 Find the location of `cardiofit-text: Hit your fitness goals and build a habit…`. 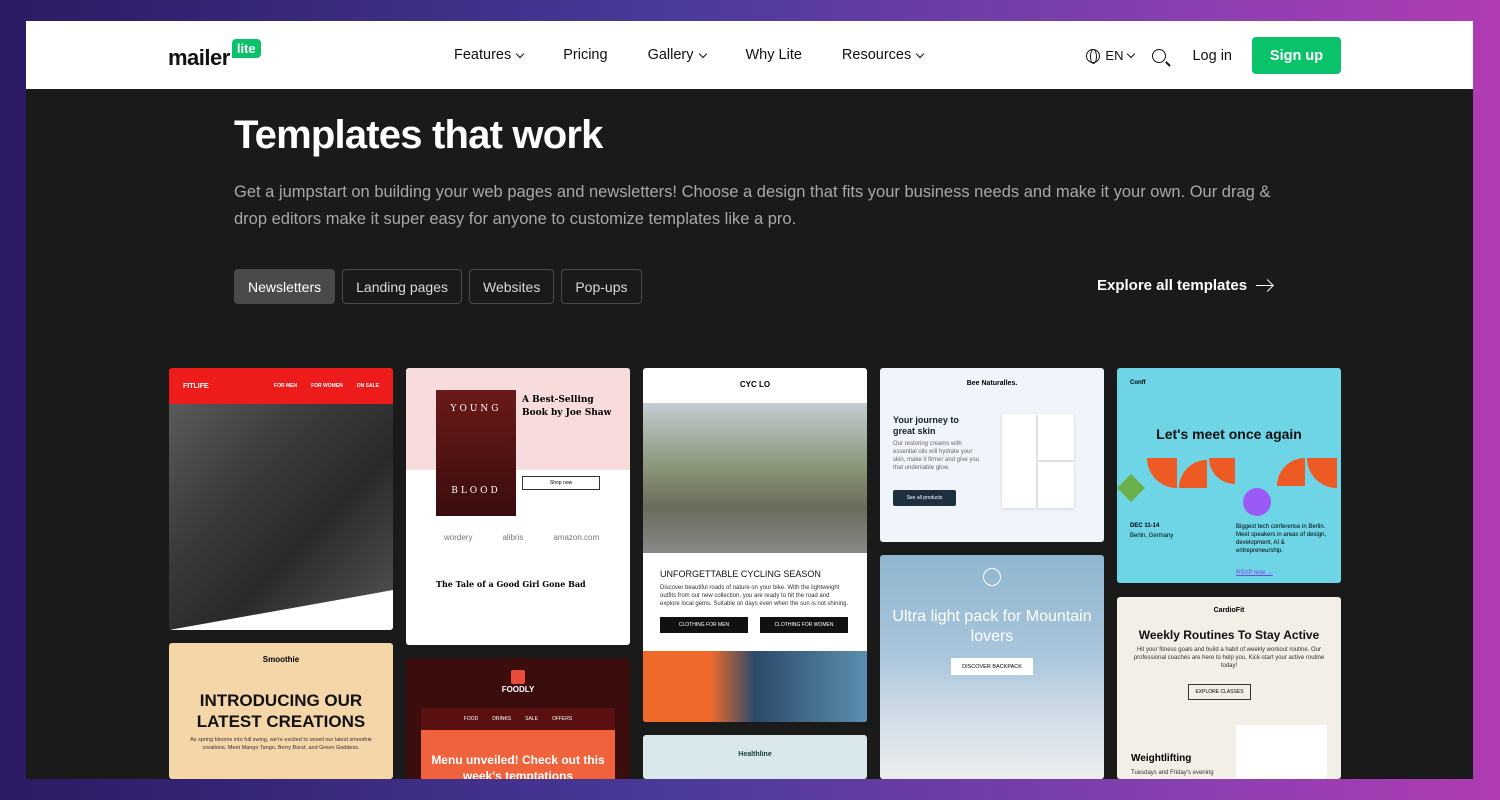

cardiofit-text: Hit your fitness goals and build a habit… is located at coordinates (1229, 658).